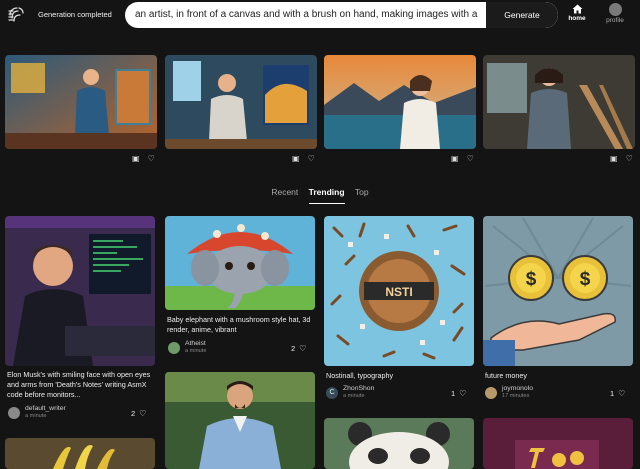 This screenshot has width=640, height=469. I want to click on tab-recent: Recent, so click(284, 195).